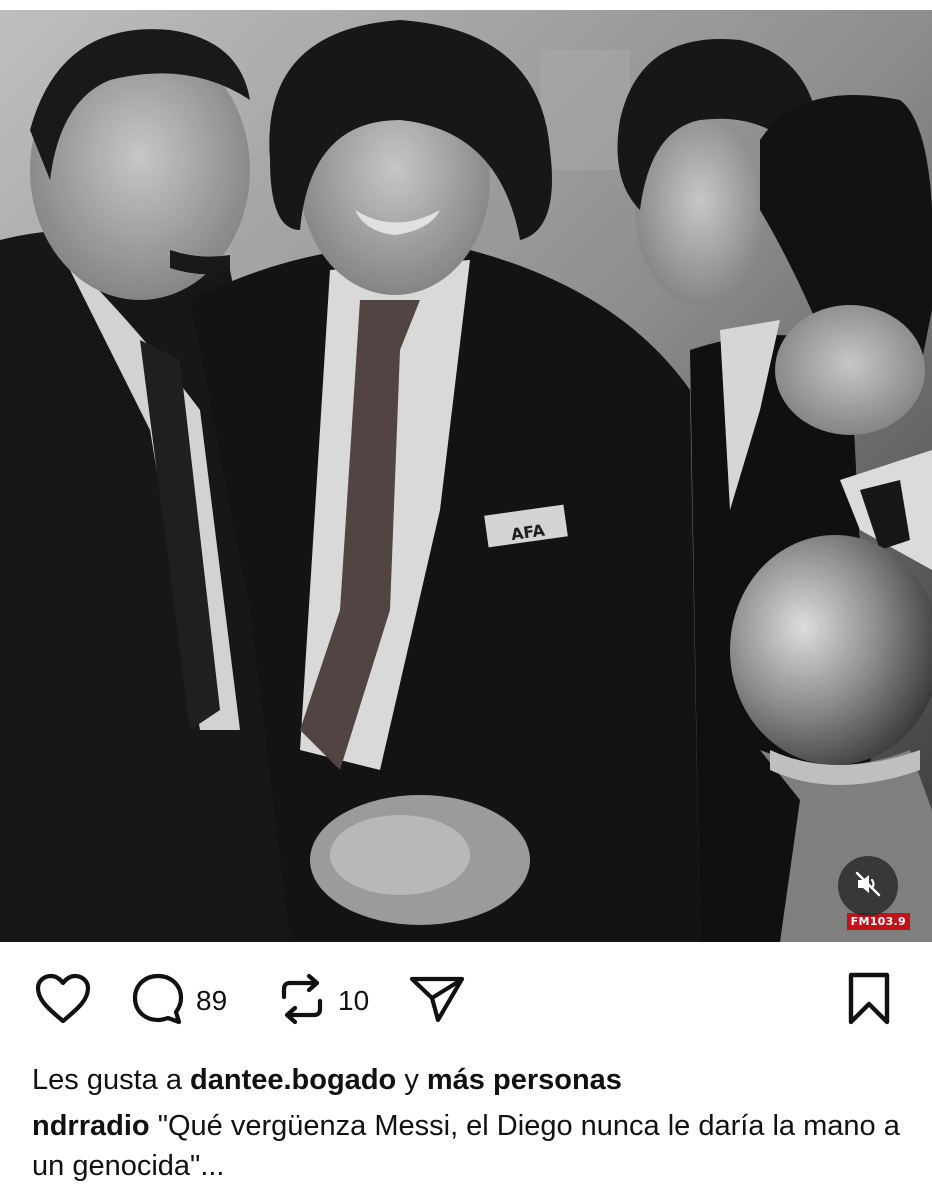  I want to click on liked-by-others-link: más personas, so click(524, 1080).